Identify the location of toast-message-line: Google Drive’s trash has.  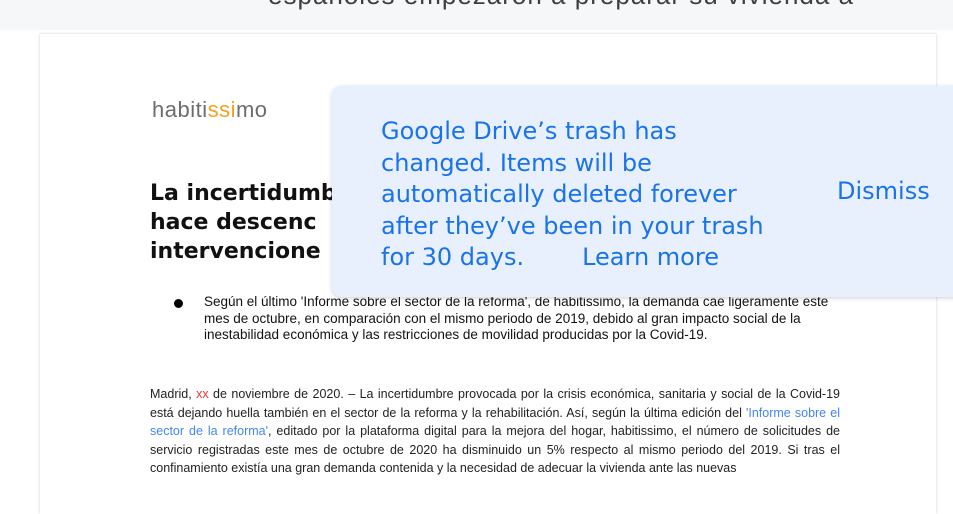
(529, 131).